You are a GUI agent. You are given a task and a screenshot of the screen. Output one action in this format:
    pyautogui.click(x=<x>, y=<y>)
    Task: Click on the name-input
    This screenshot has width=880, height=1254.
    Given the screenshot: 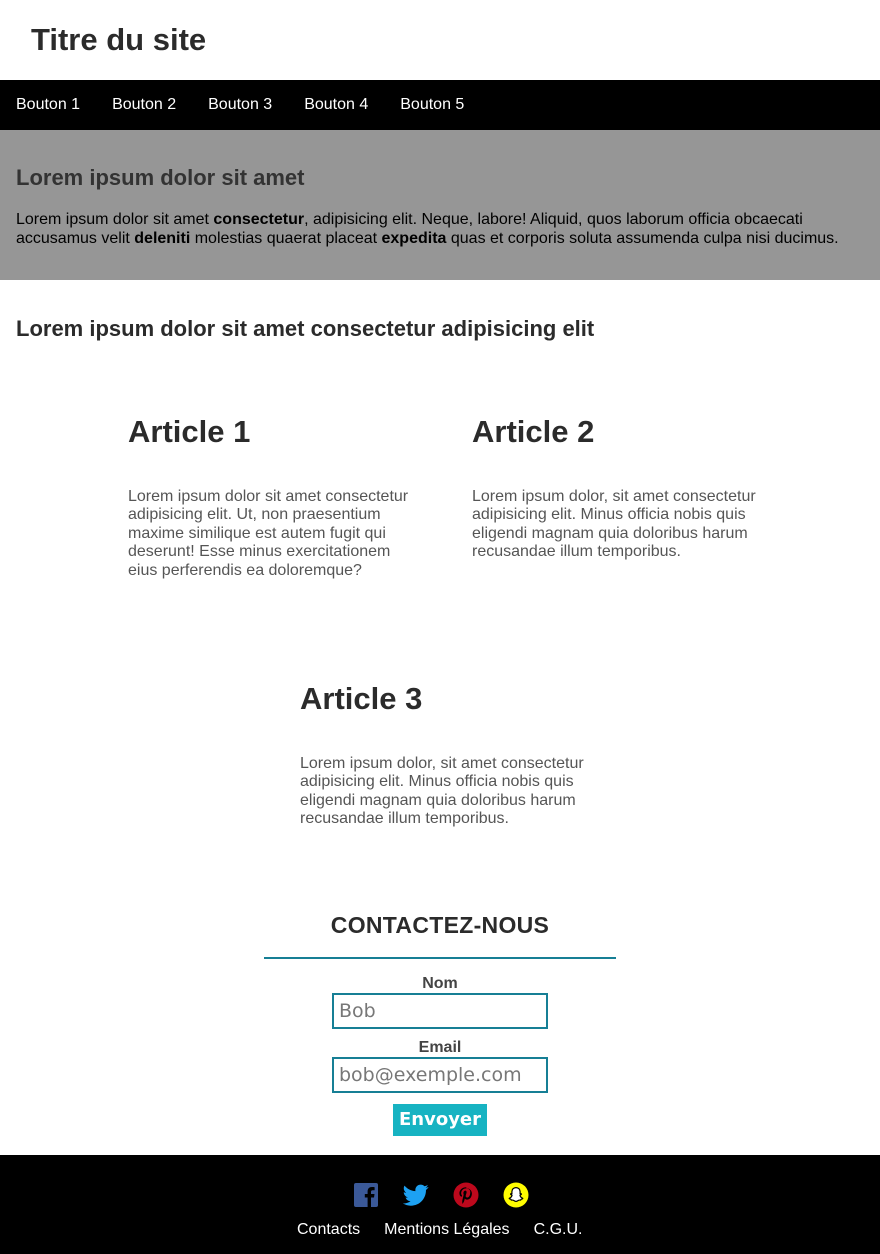 What is the action you would take?
    pyautogui.click(x=440, y=1011)
    